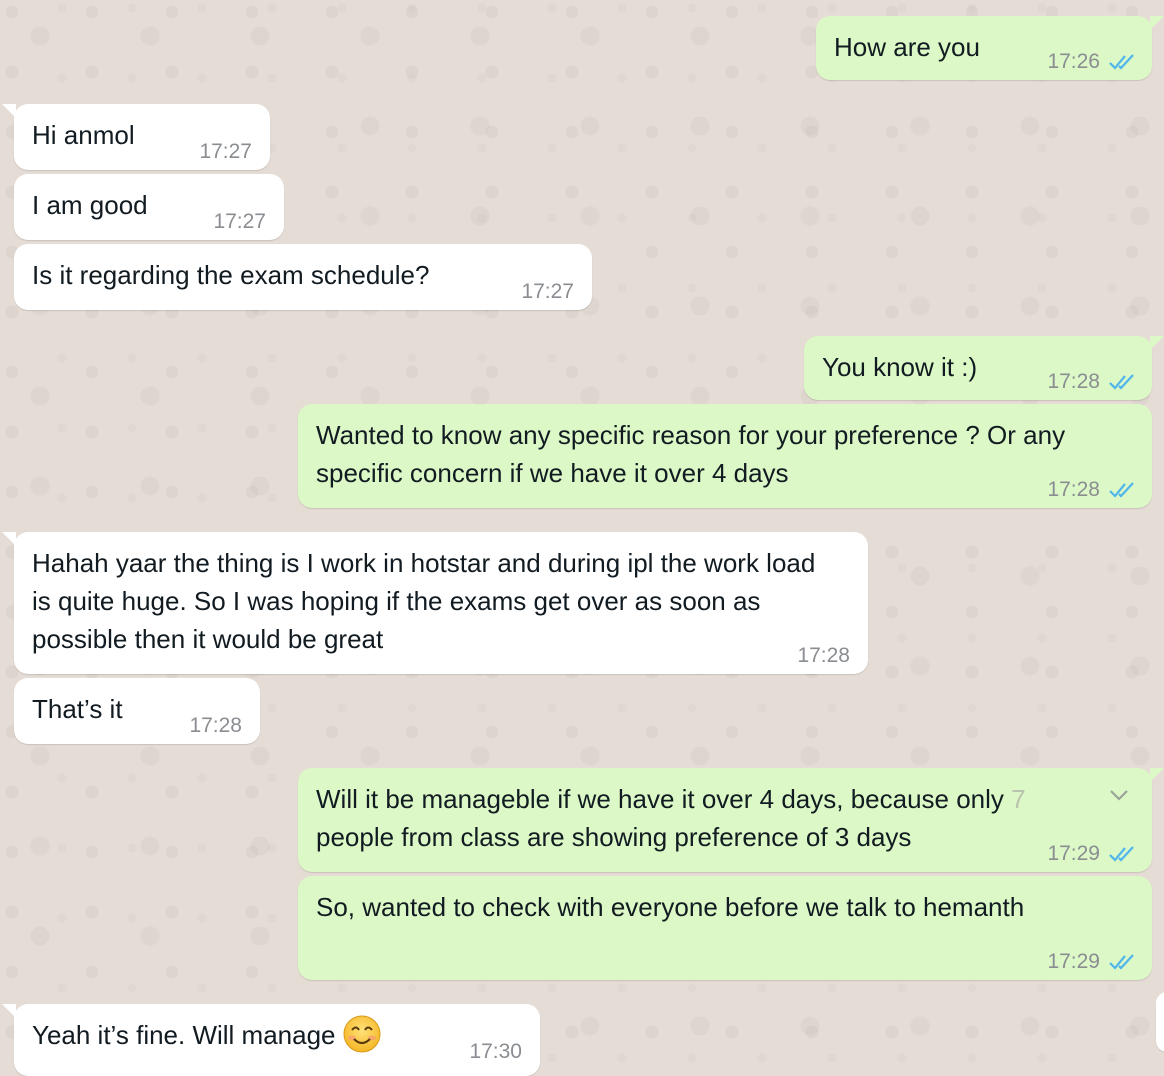 The width and height of the screenshot is (1164, 1076). I want to click on message-bubble-incoming: Is it regarding the exam schedule? 17:27, so click(303, 277).